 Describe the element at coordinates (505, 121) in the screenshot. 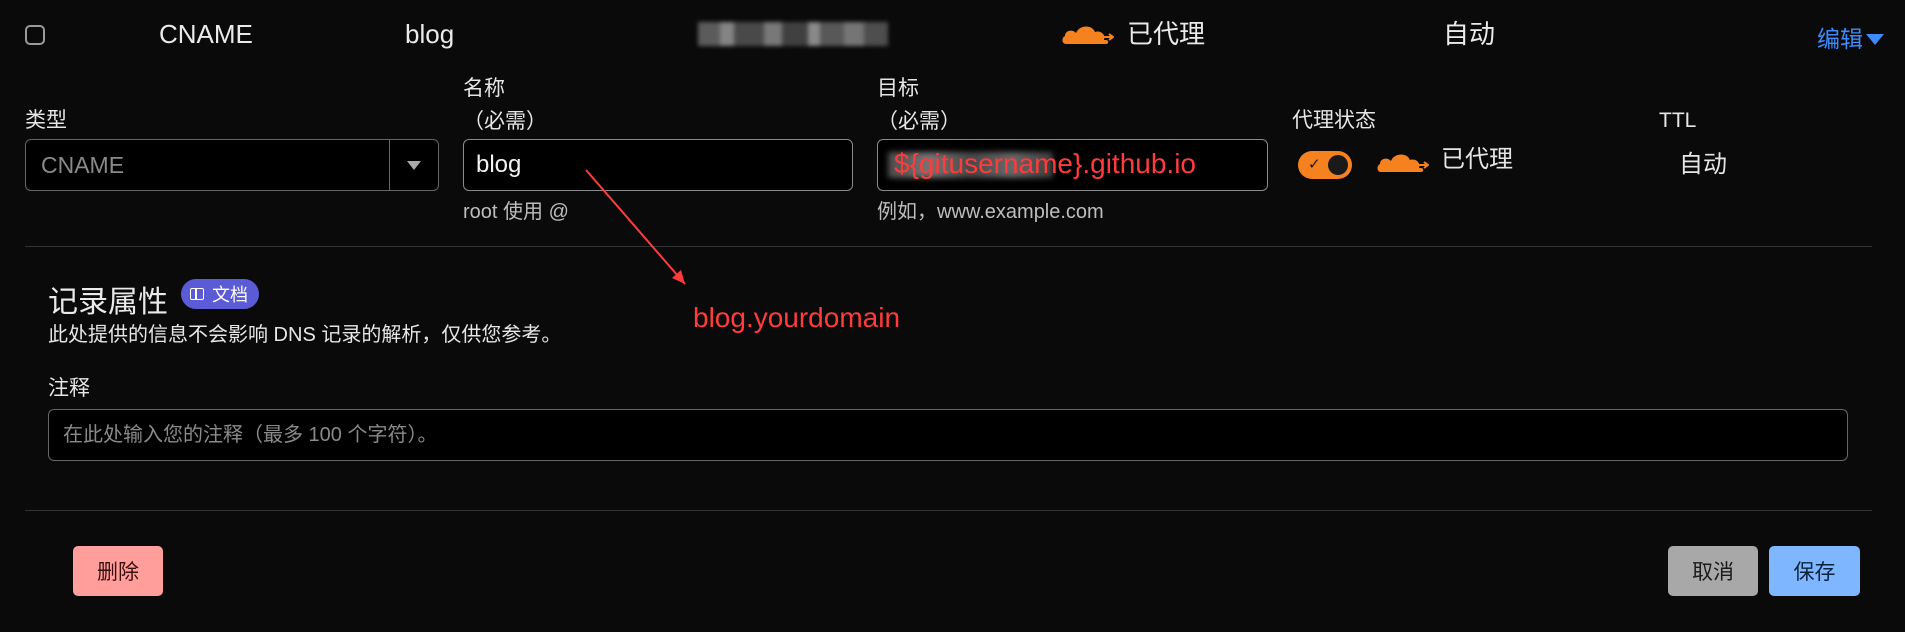

I see `name-required: （必需）` at that location.